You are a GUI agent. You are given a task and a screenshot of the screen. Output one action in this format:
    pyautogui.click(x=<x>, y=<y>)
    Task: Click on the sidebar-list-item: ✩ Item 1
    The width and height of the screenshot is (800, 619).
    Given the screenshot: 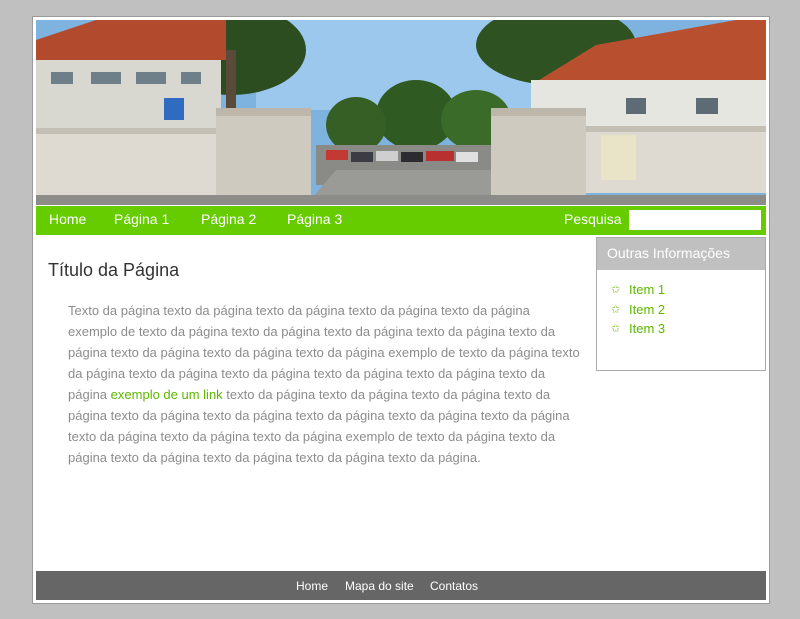 What is the action you would take?
    pyautogui.click(x=688, y=290)
    